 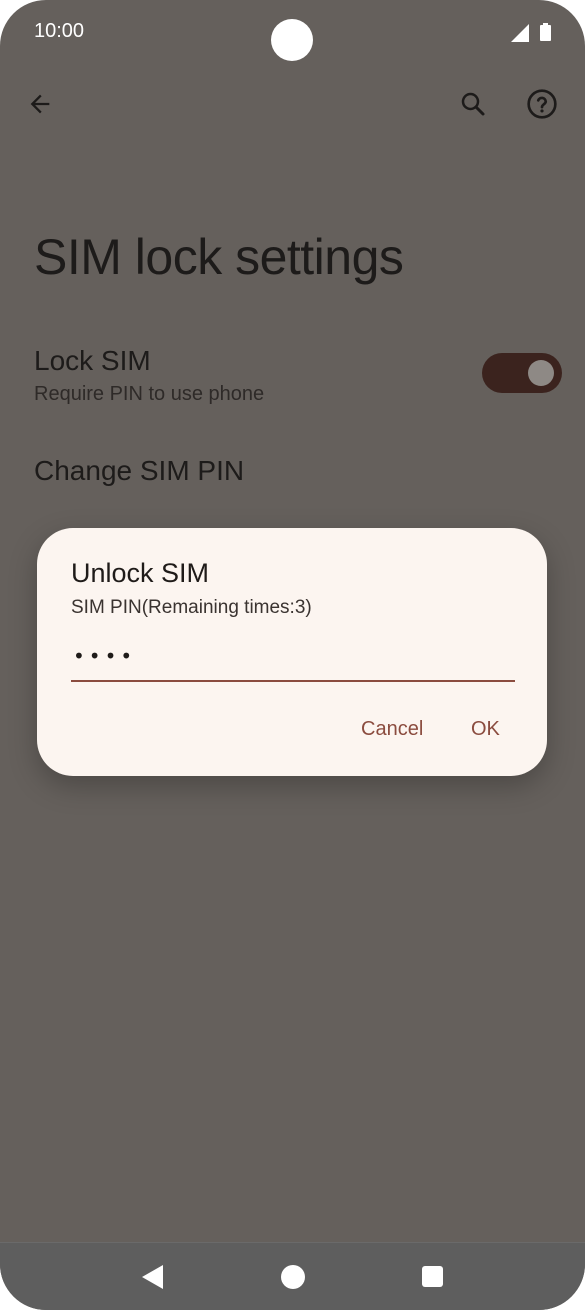 I want to click on cancel-button: Cancel, so click(x=392, y=729).